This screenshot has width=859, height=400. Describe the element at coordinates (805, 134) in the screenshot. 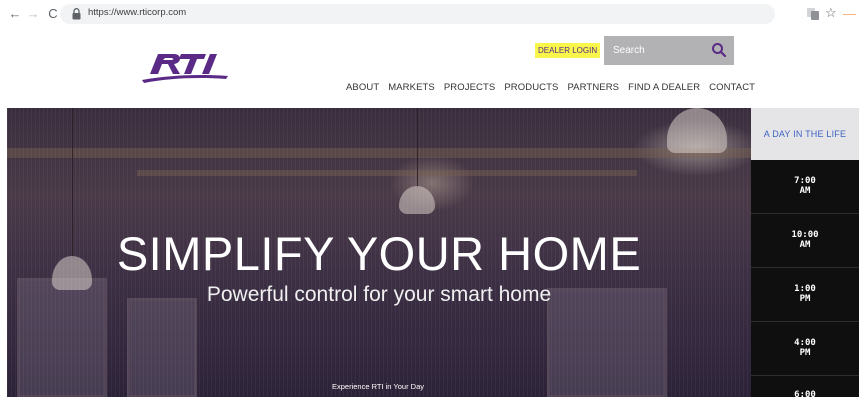

I see `day-in-the-life-tab: A DAY IN THE LIFE` at that location.